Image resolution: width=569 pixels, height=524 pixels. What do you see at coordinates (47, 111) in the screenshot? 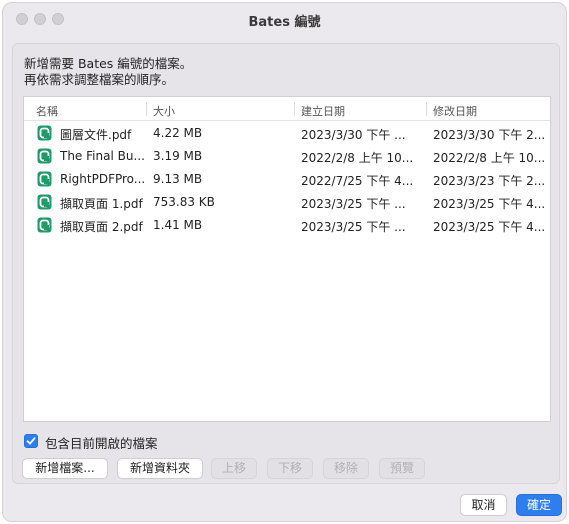
I see `column-header-name: 名稱` at bounding box center [47, 111].